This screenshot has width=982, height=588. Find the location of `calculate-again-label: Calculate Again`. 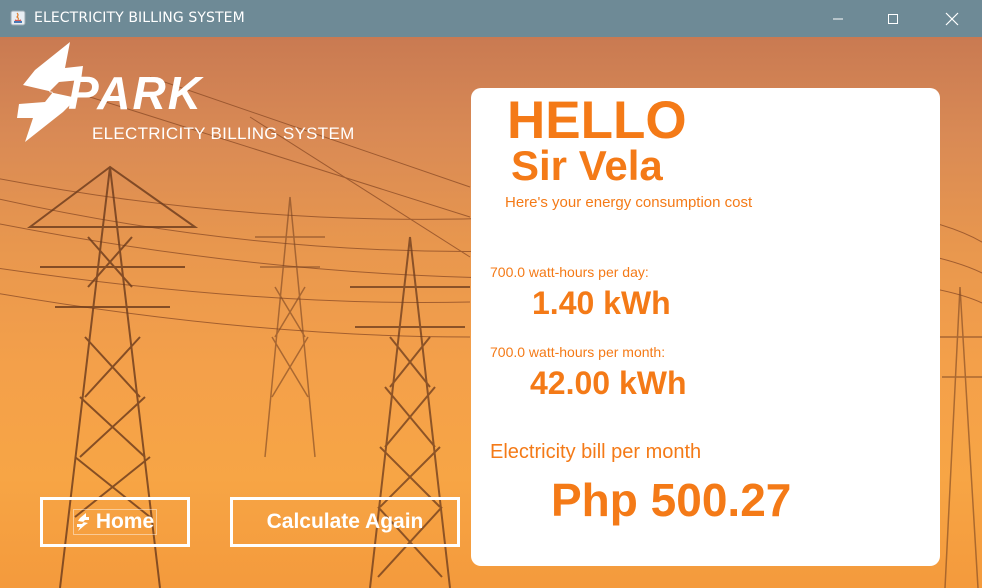

calculate-again-label: Calculate Again is located at coordinates (345, 521).